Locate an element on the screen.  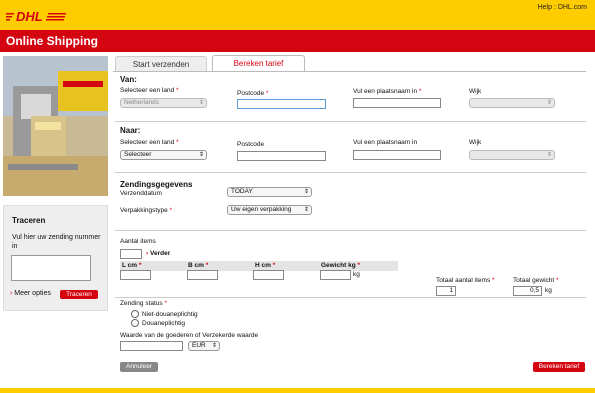
currency-select: EUR ⇕ is located at coordinates (204, 346).